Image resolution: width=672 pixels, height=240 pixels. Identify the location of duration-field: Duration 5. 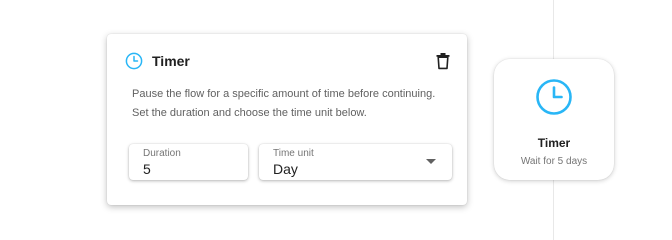
(188, 162).